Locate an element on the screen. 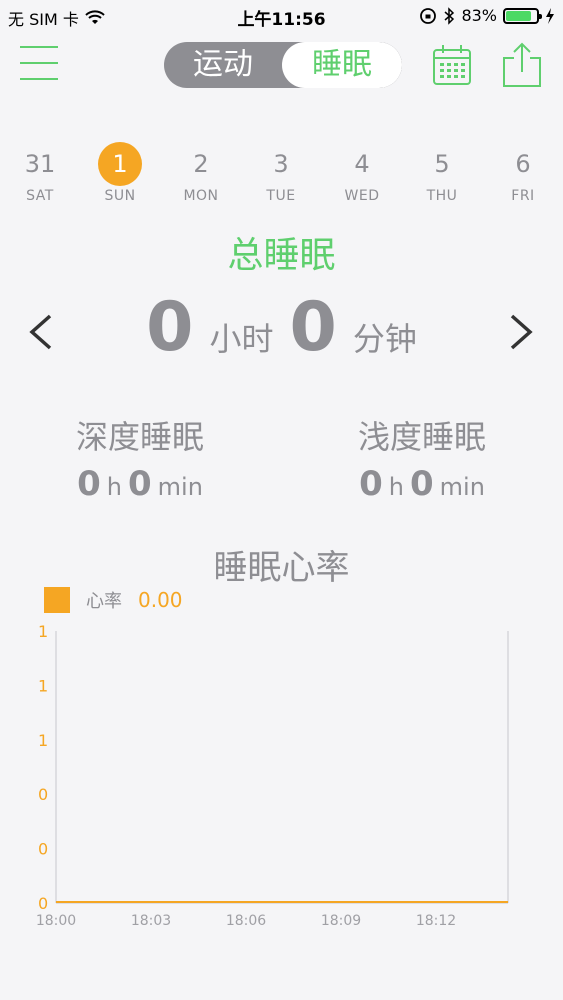 This screenshot has height=1000, width=563. day-label: THU is located at coordinates (442, 196).